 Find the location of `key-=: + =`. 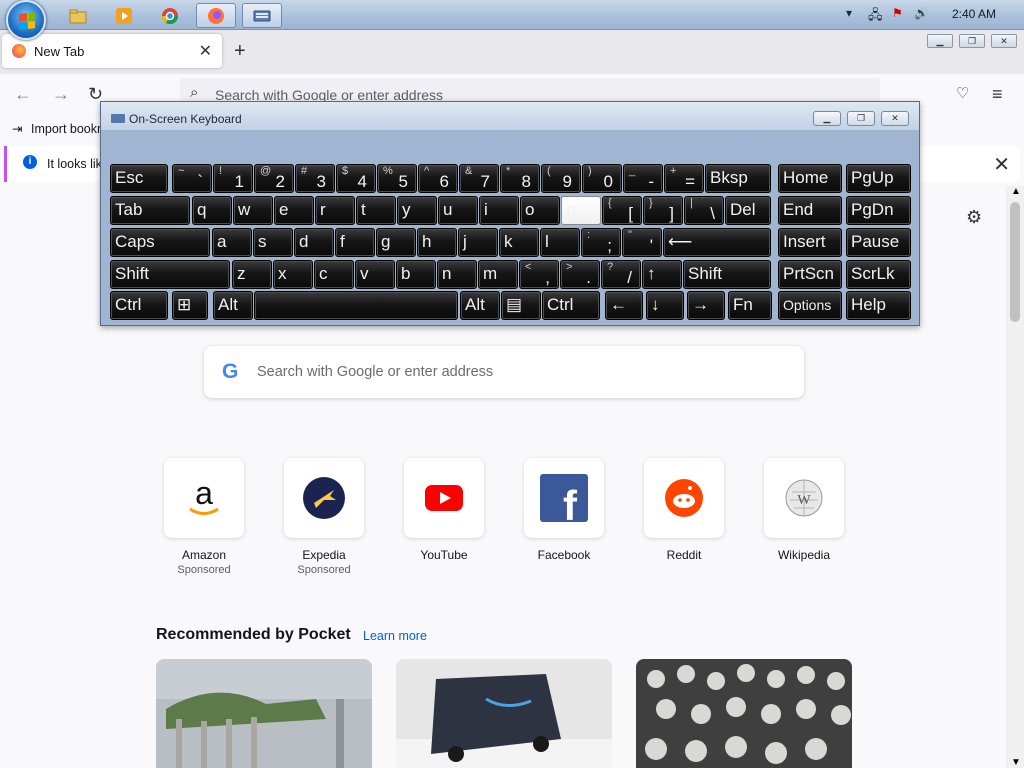

key-=: + = is located at coordinates (684, 178).